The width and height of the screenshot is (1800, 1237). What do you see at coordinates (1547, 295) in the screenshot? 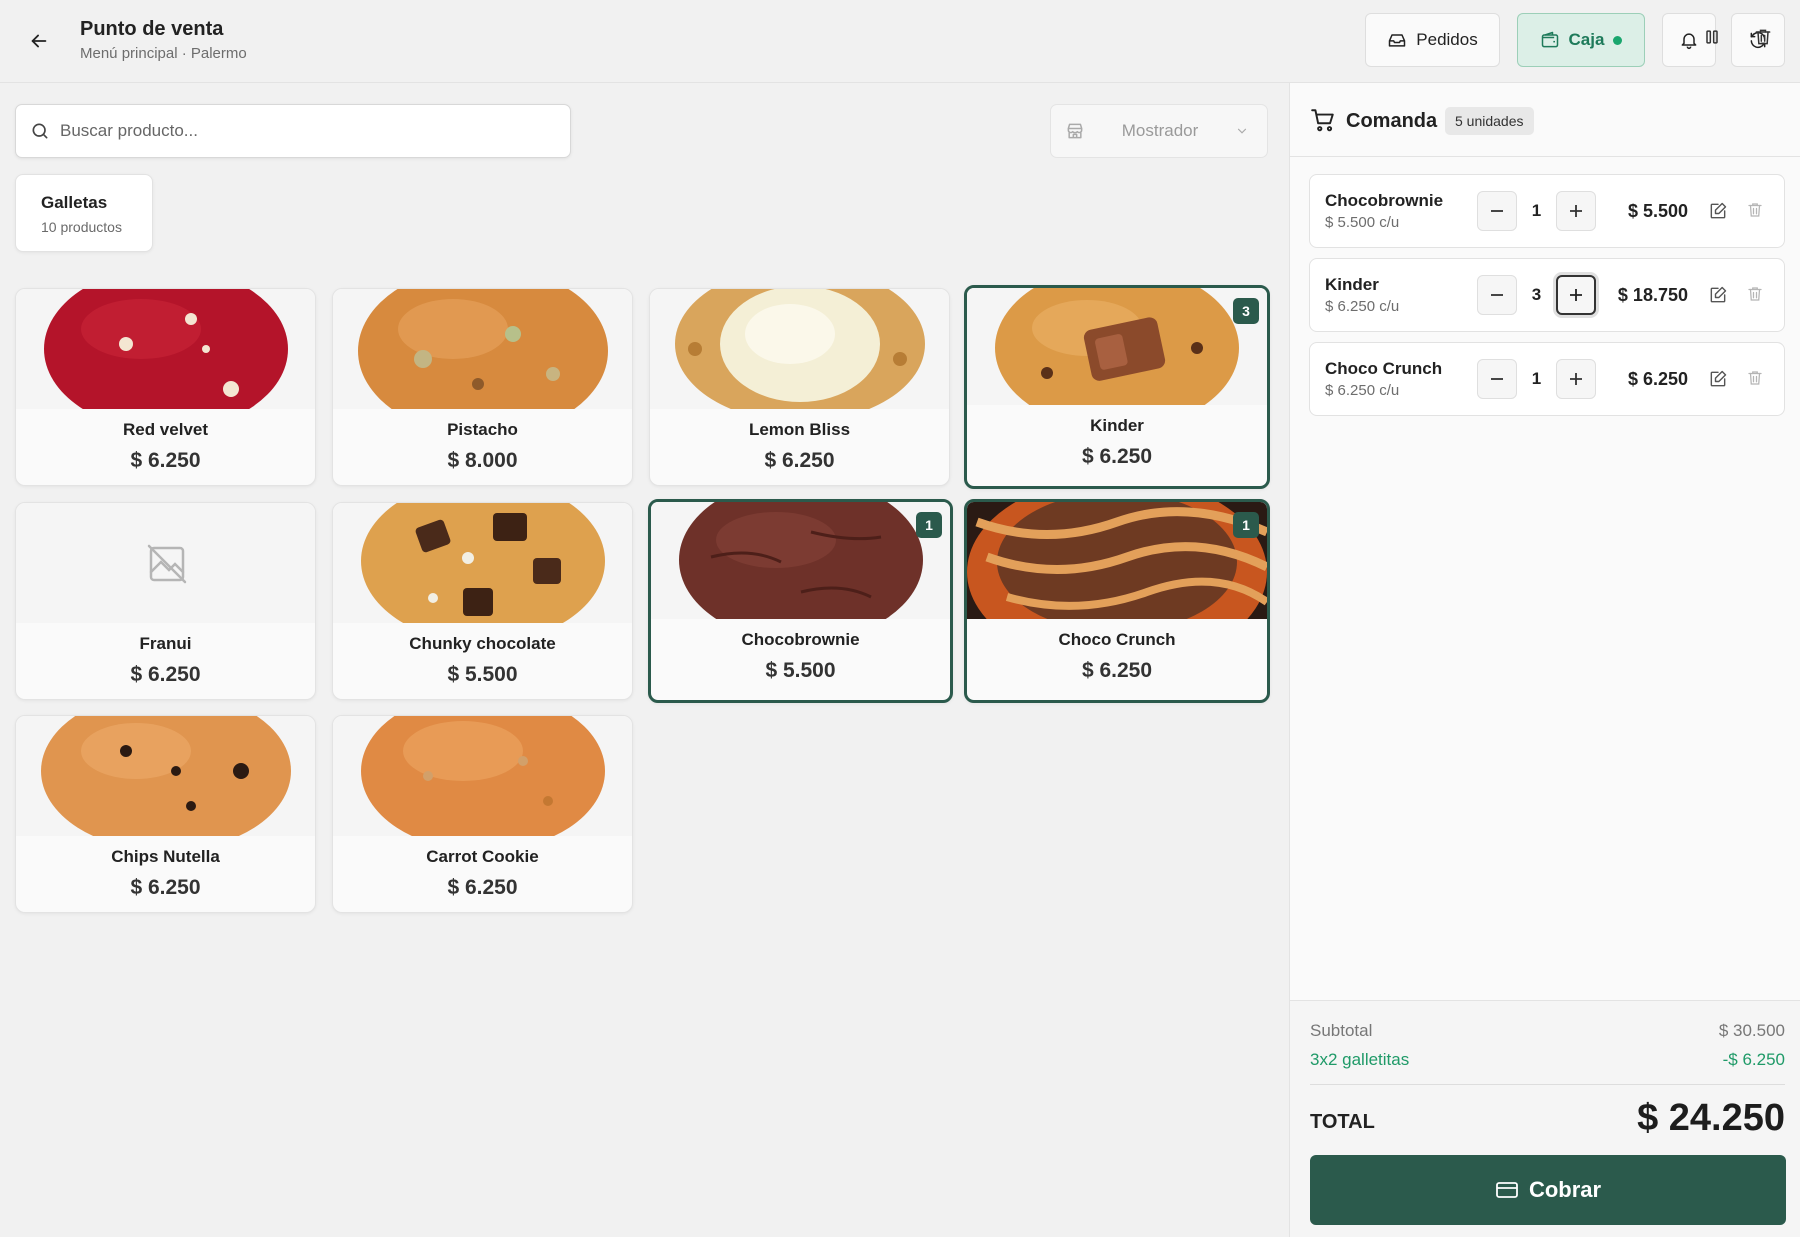
I see `order-line: Kinder $ 6.250 c/u 3 $ 18.750` at bounding box center [1547, 295].